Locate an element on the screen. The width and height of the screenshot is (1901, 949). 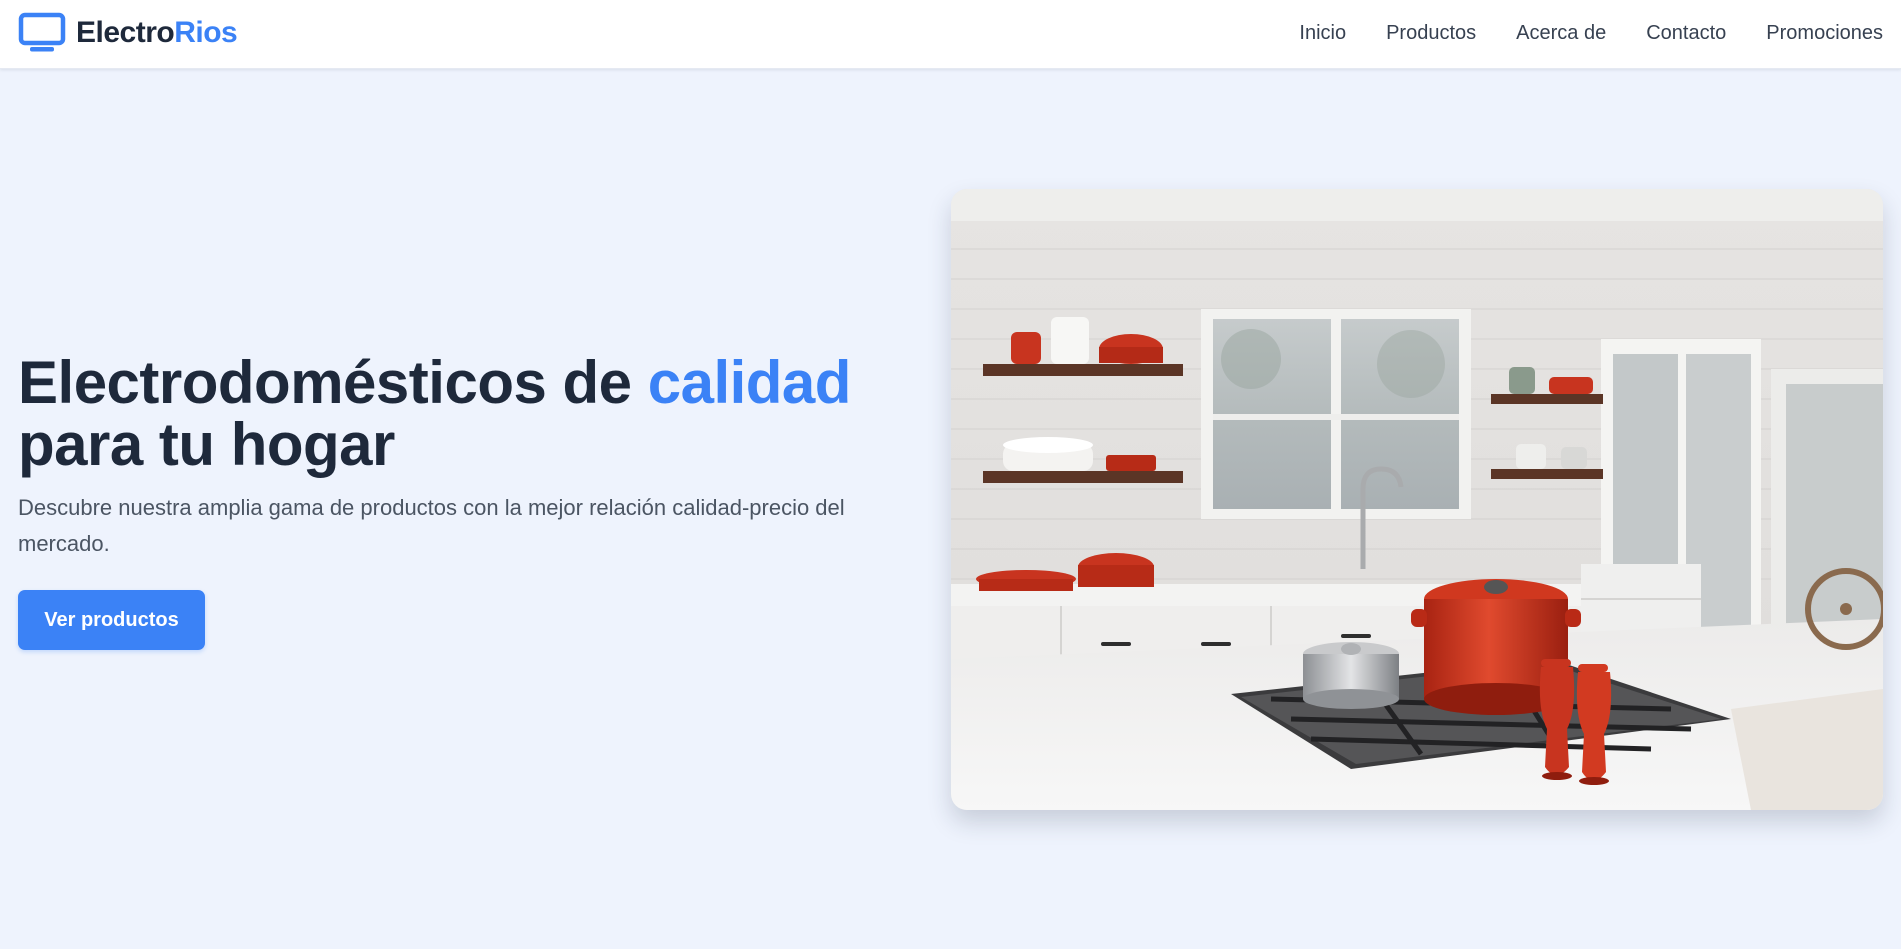
hero-title-part1: Electrodomésticos de is located at coordinates (333, 382).